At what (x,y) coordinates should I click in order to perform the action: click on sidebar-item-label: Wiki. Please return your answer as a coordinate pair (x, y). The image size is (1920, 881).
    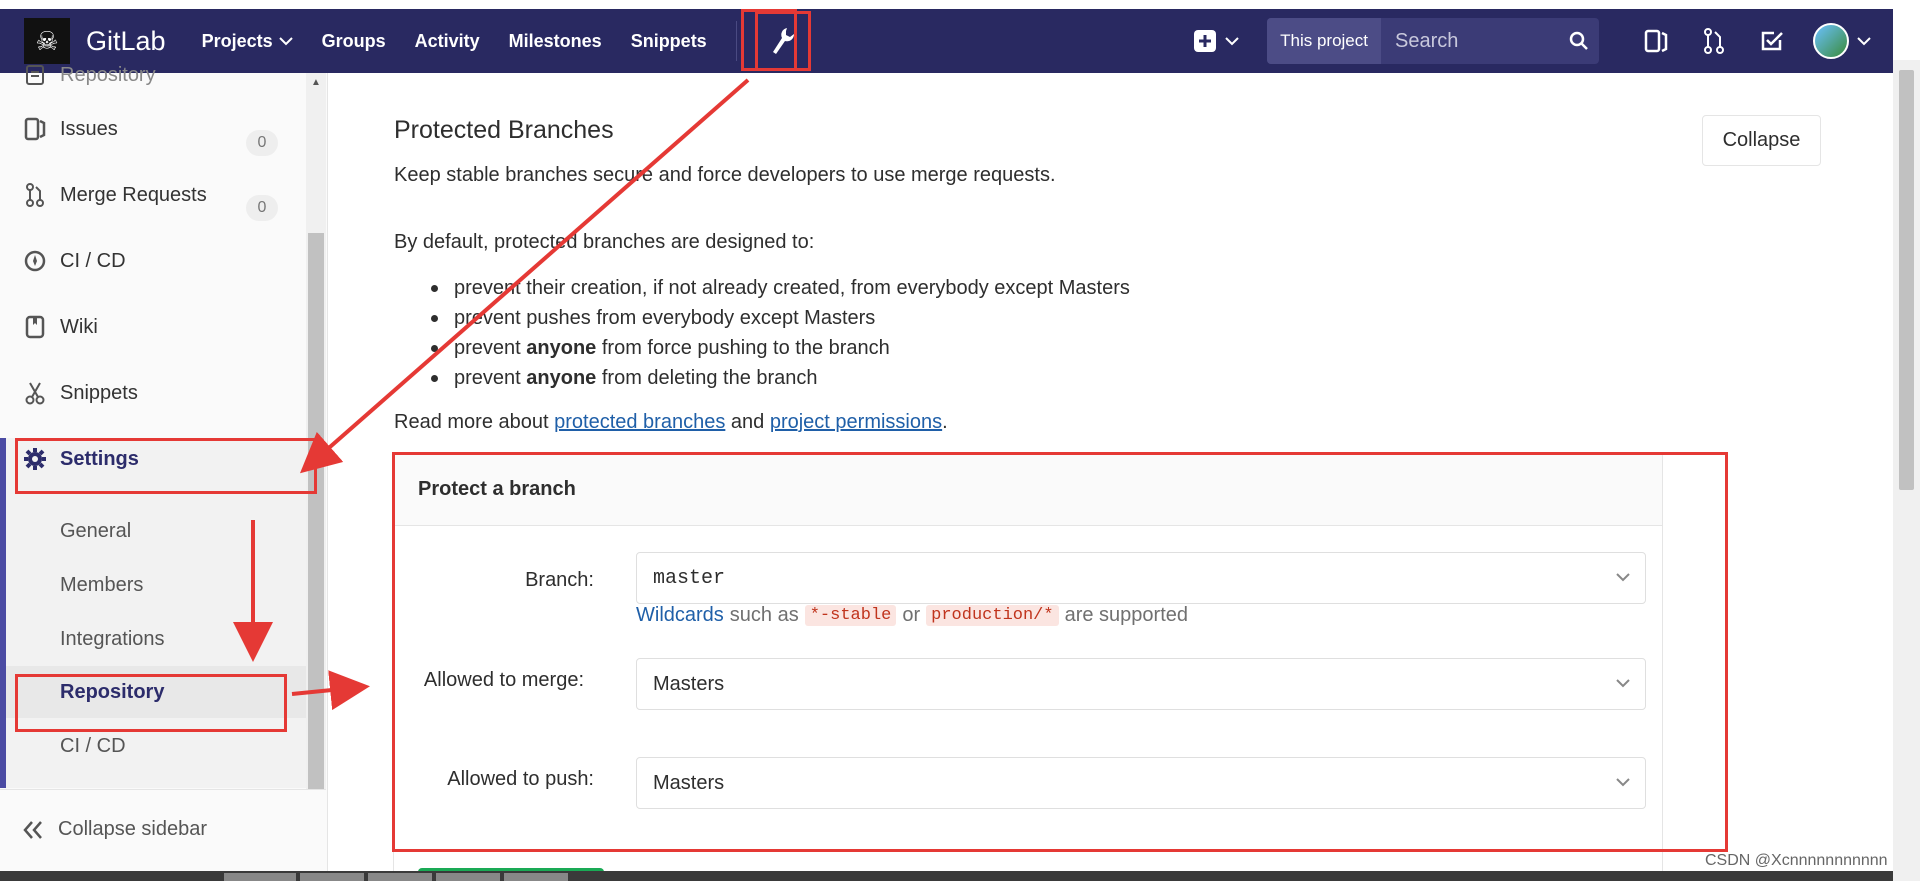
    Looking at the image, I should click on (79, 326).